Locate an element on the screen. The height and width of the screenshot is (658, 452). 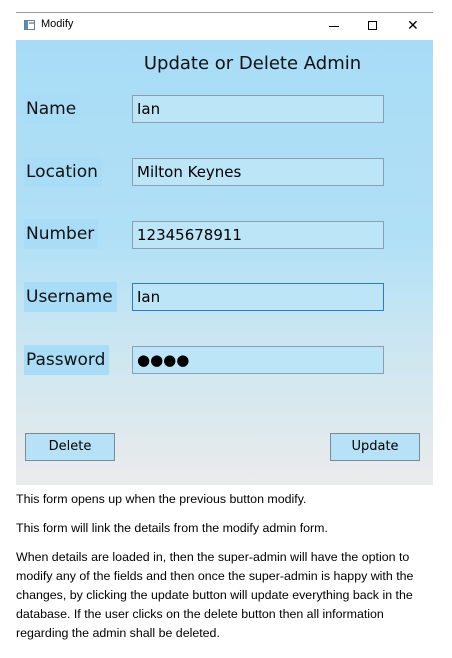
window-title: Modify is located at coordinates (57, 24).